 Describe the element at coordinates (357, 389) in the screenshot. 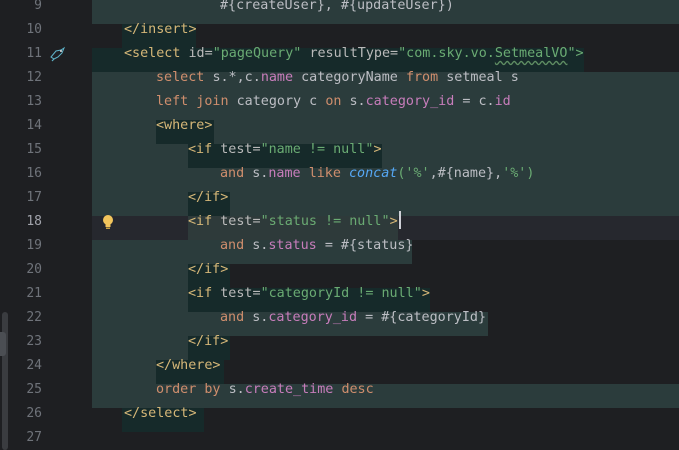

I see `sql-keyword: desc` at that location.